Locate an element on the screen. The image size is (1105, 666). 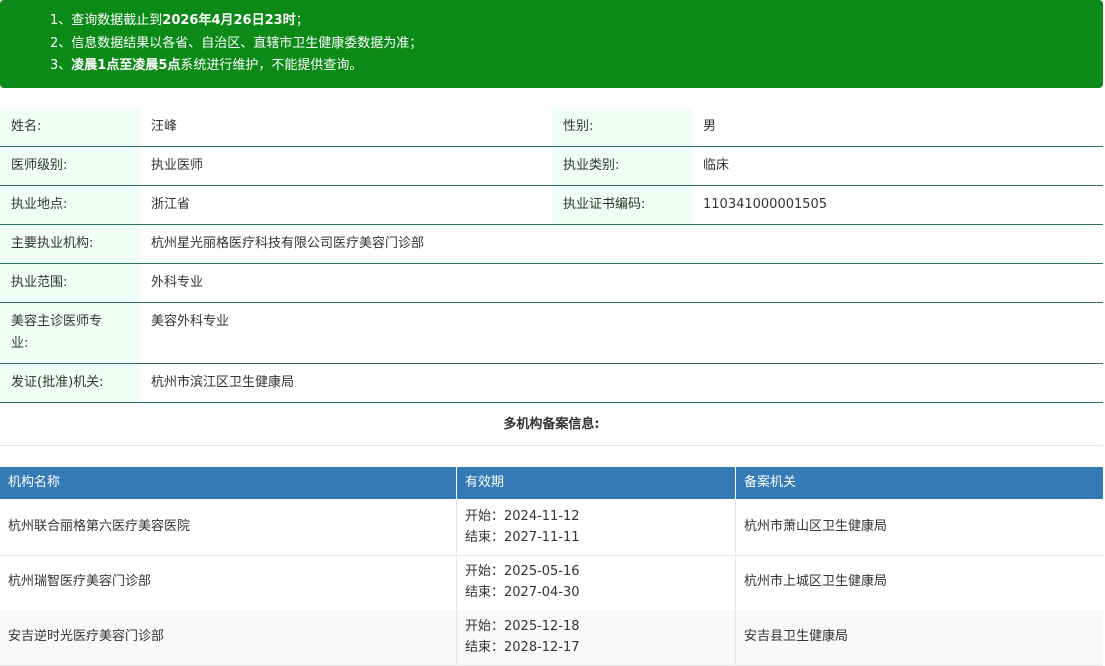
institution-label: 主要执业机构: is located at coordinates (52, 243).